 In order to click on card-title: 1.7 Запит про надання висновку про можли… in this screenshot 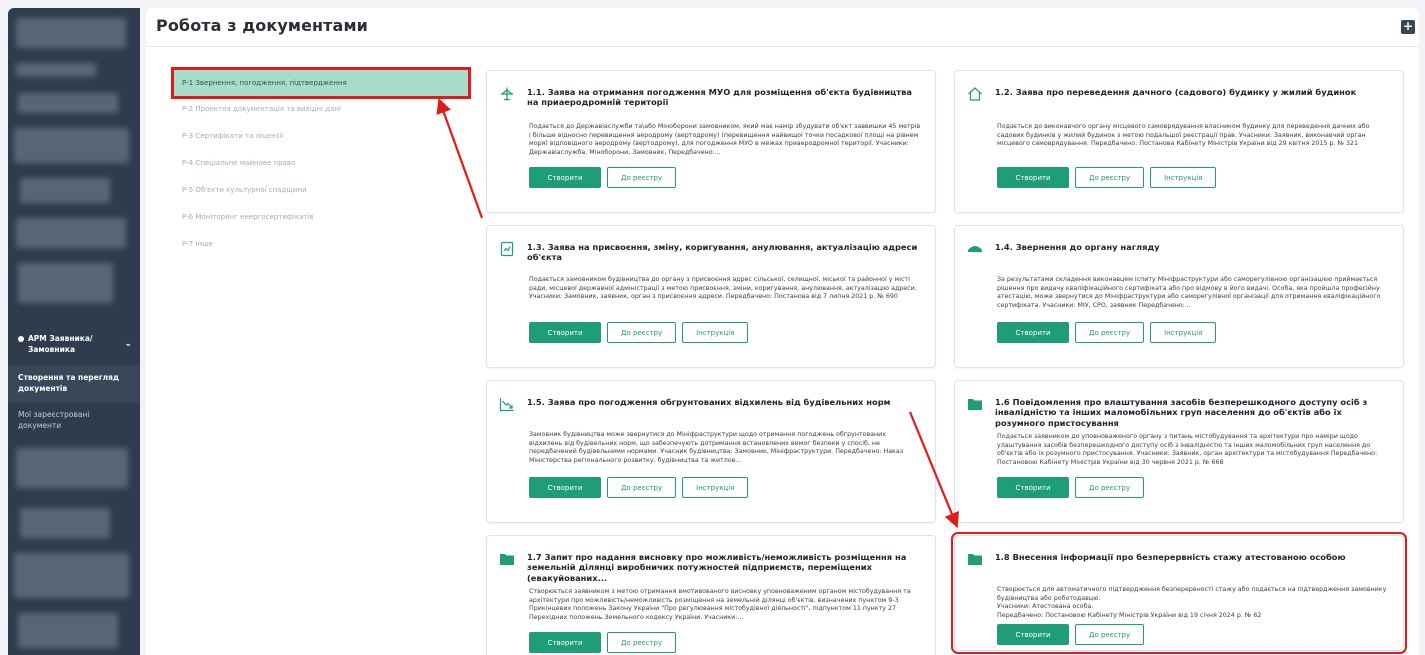, I will do `click(717, 567)`.